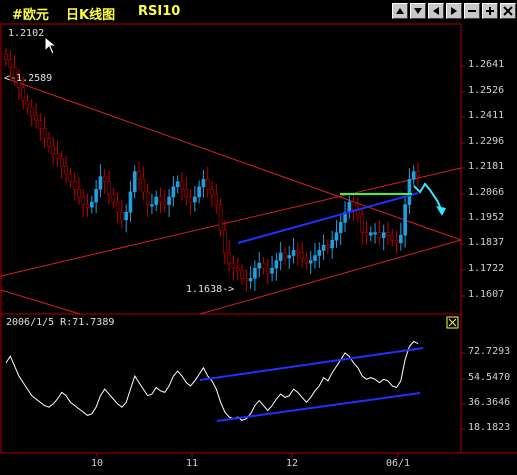 Image resolution: width=517 pixels, height=475 pixels. What do you see at coordinates (247, 455) in the screenshot?
I see `time-axis` at bounding box center [247, 455].